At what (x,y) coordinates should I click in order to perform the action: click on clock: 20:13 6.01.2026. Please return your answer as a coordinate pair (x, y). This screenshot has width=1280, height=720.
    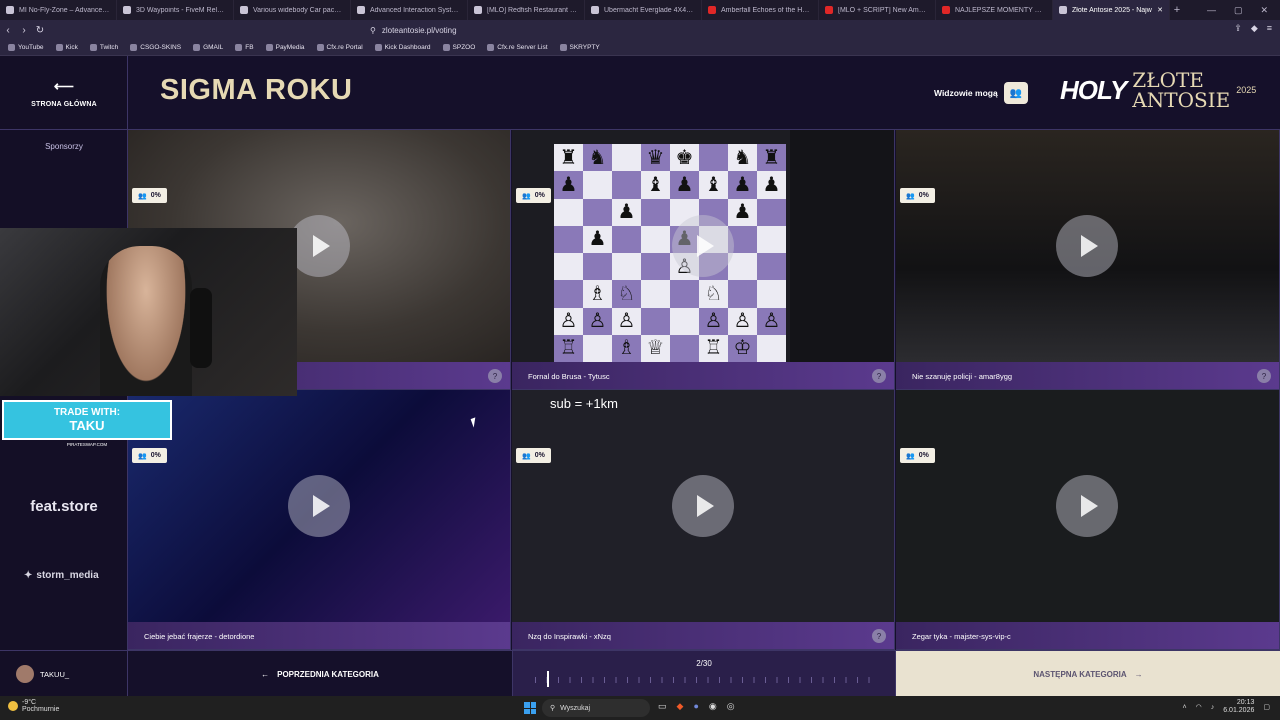
    Looking at the image, I should click on (1238, 707).